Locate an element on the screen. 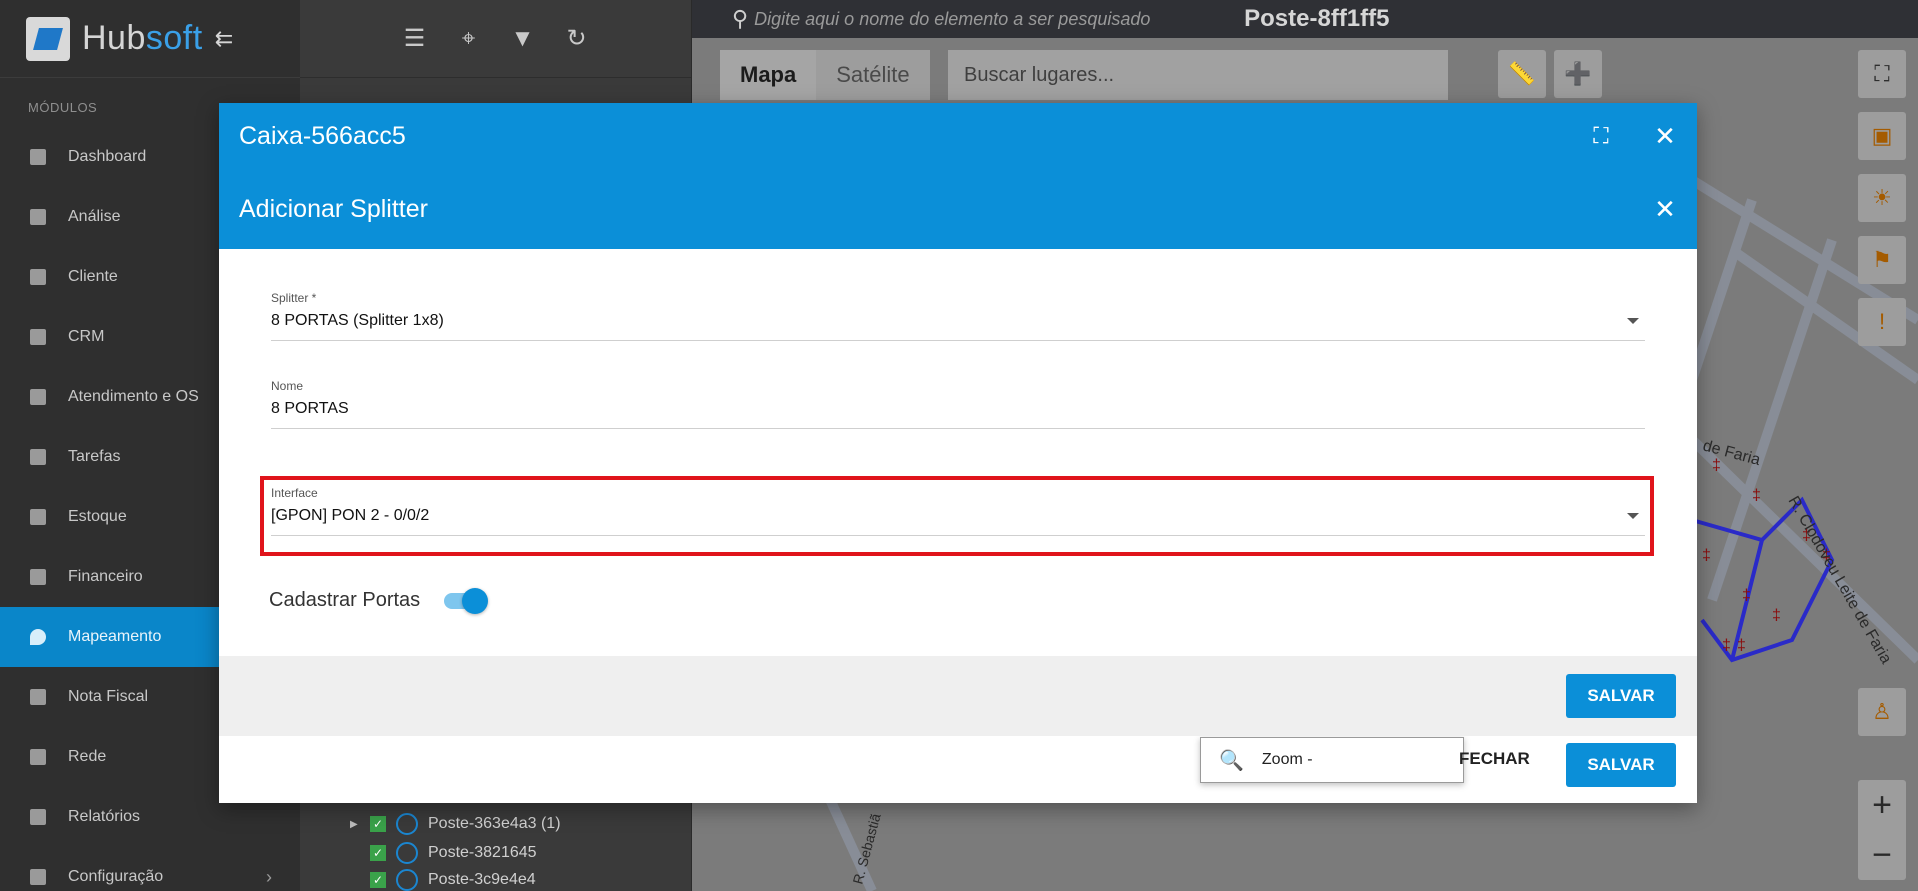 The image size is (1918, 891). sidebar-item-label: Relatórios is located at coordinates (104, 816).